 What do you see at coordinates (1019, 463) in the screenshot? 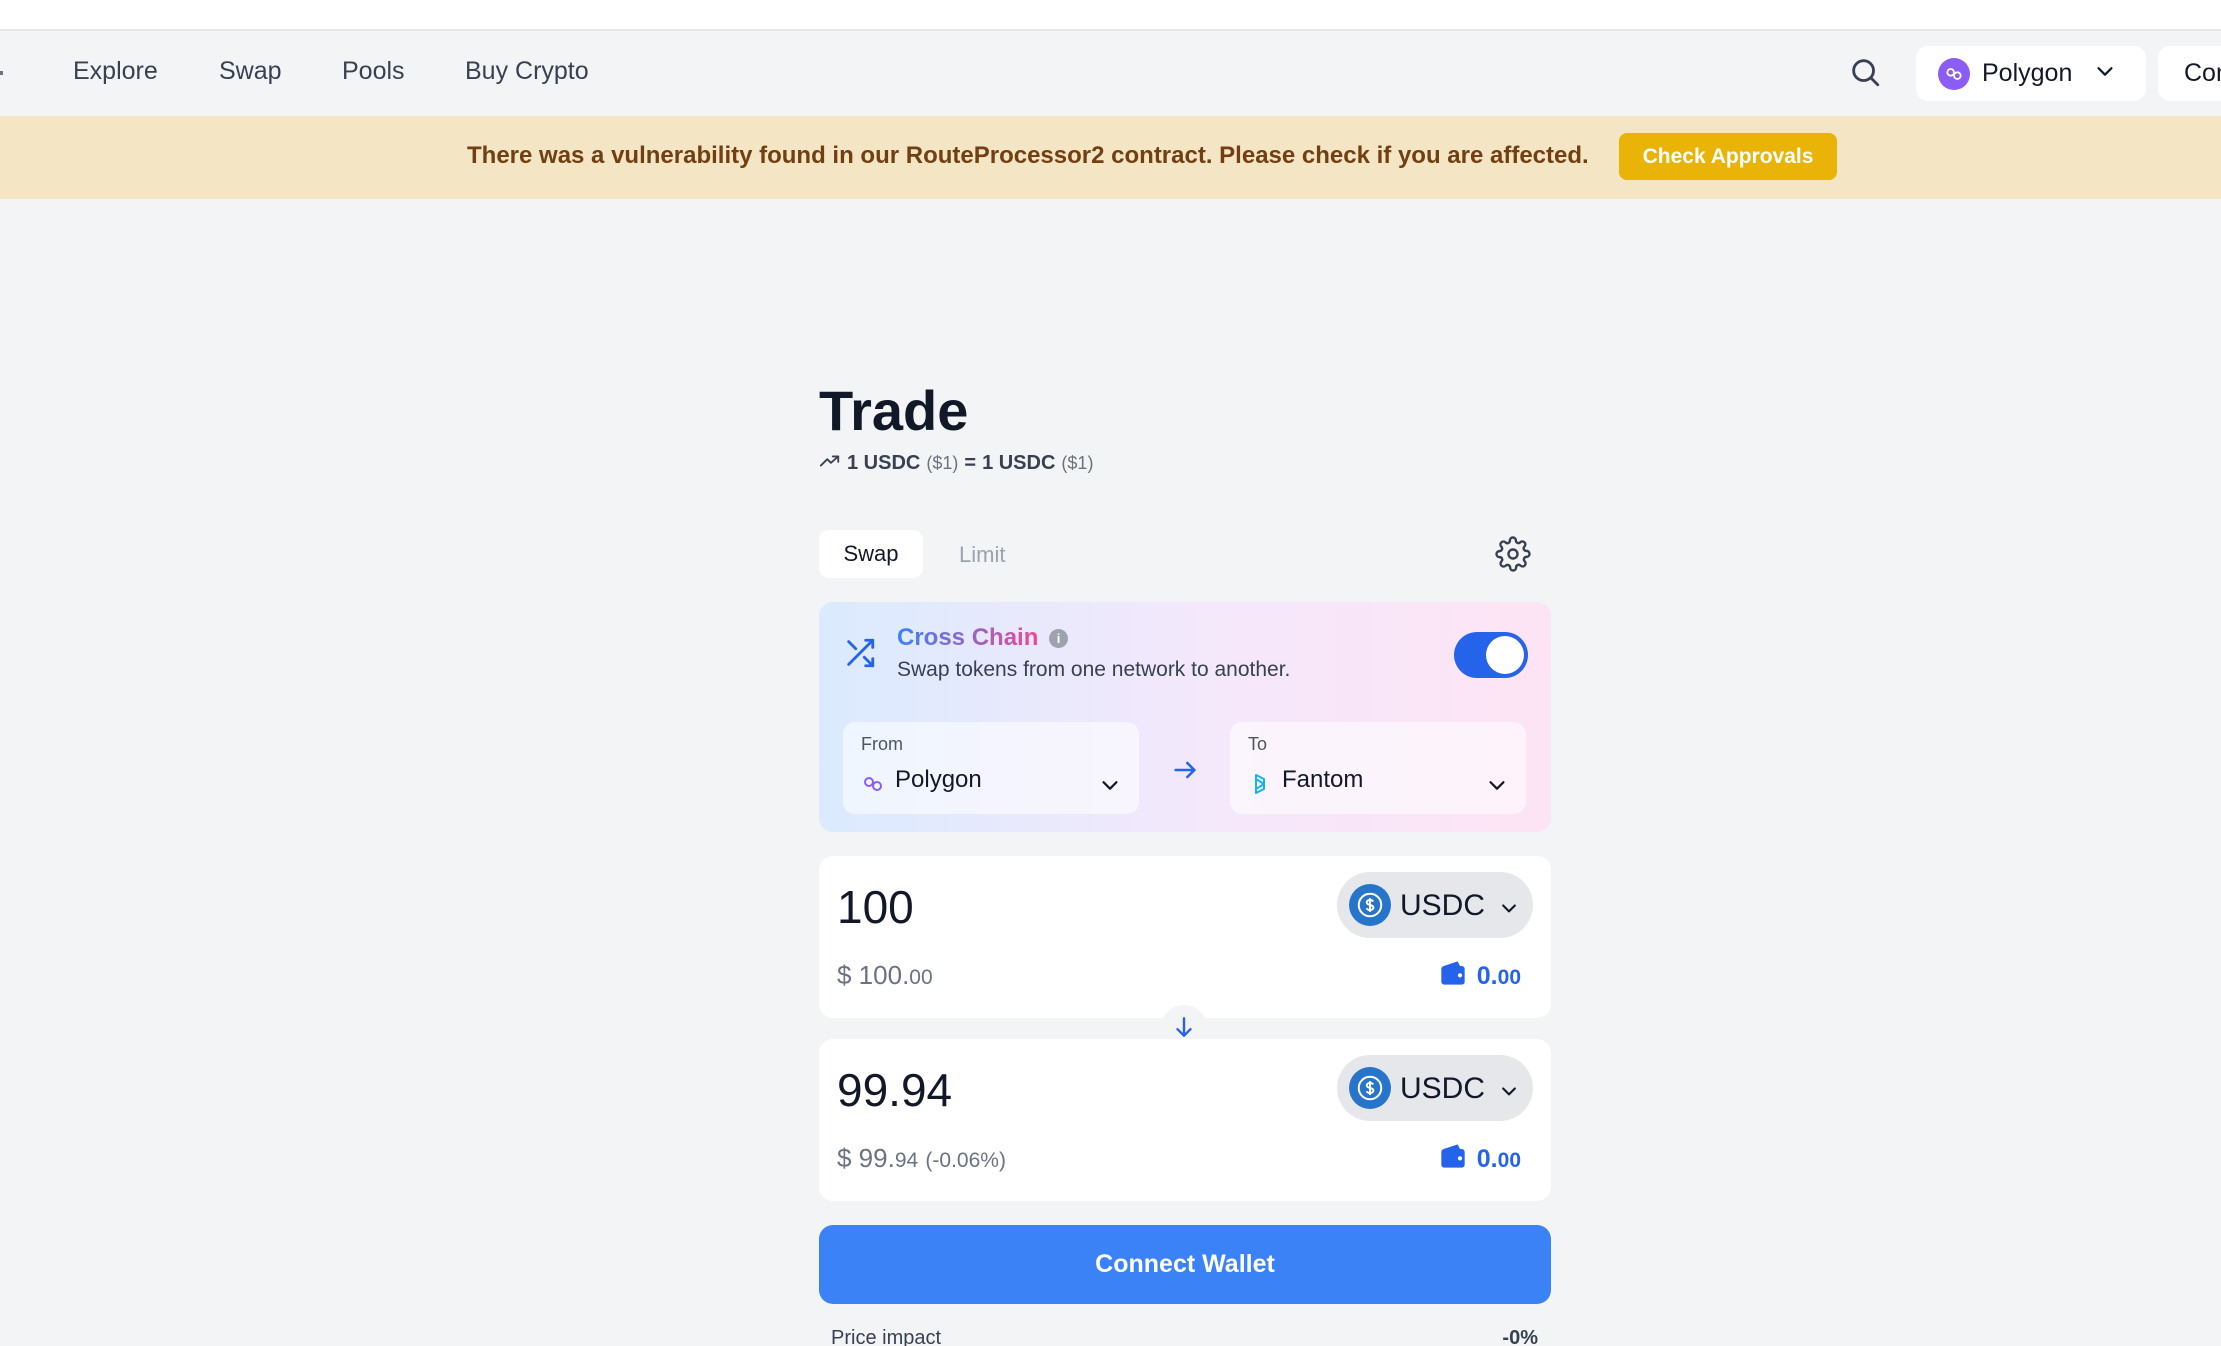
I see `rate-to: 1 USDC` at bounding box center [1019, 463].